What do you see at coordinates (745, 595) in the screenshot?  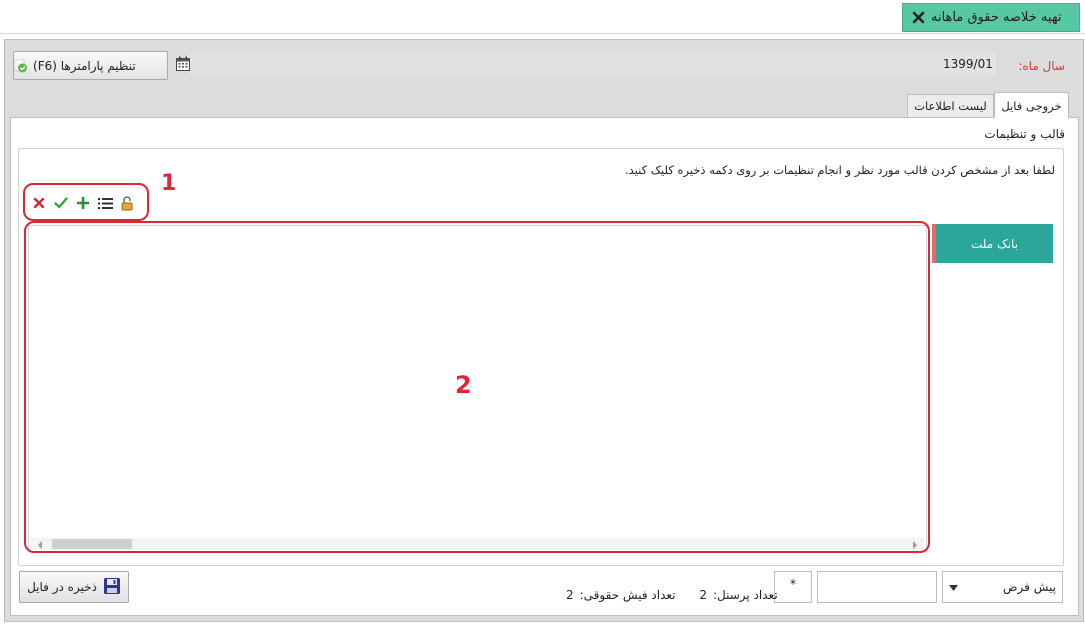 I see `personnel-count-label: تعداد پرسنل:` at bounding box center [745, 595].